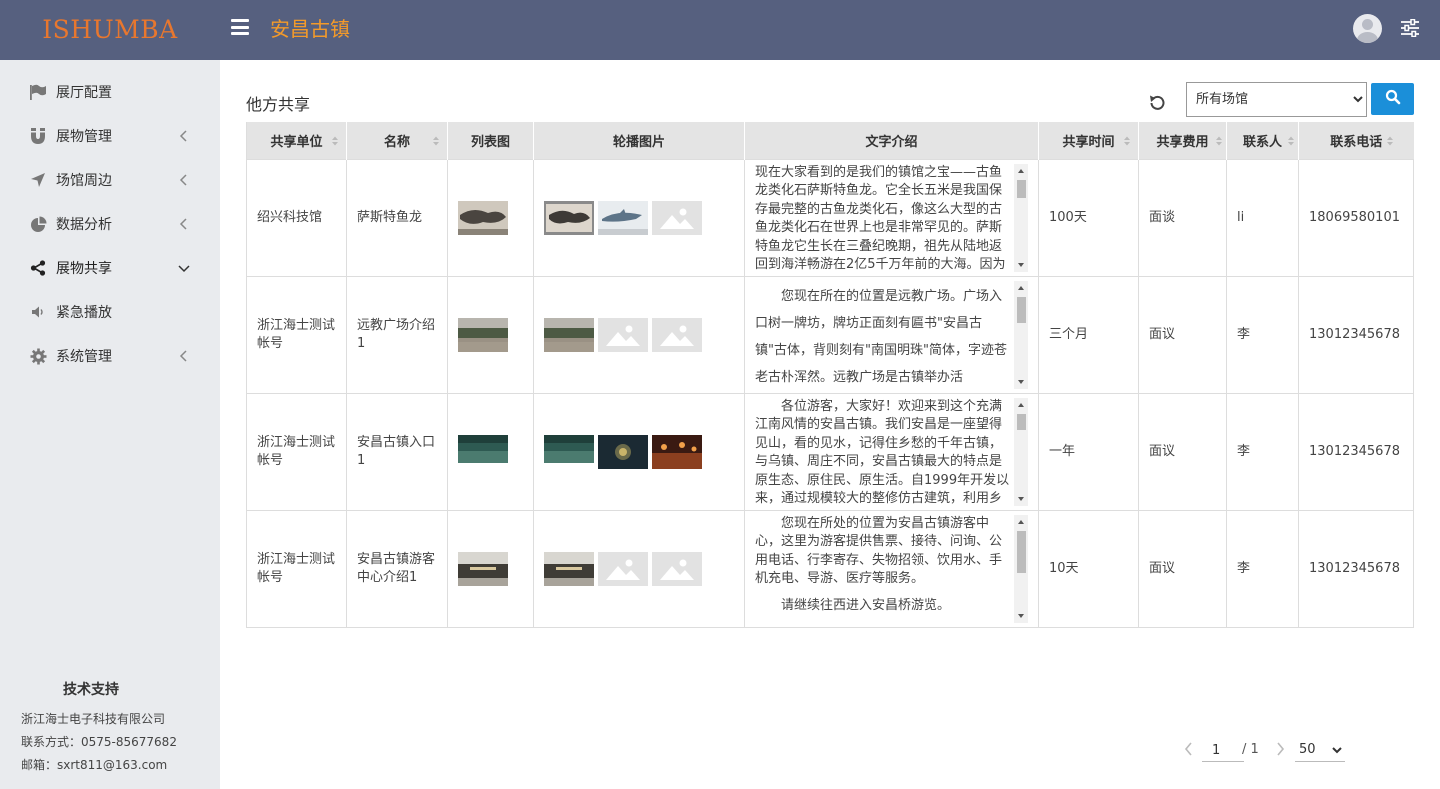  What do you see at coordinates (38, 136) in the screenshot?
I see `magnet-icon` at bounding box center [38, 136].